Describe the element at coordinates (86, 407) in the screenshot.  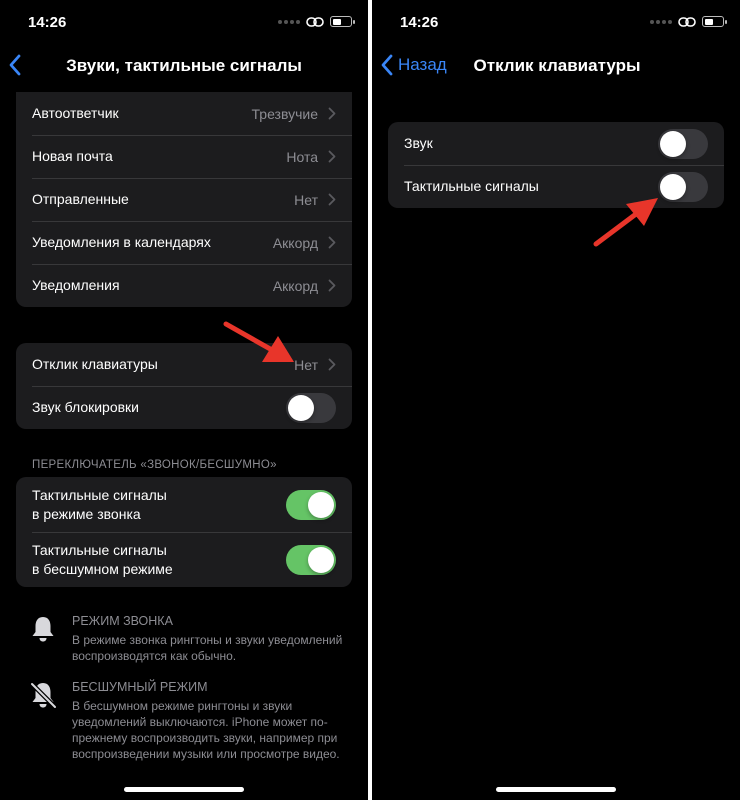
I see `row-label: Звук блокировки` at that location.